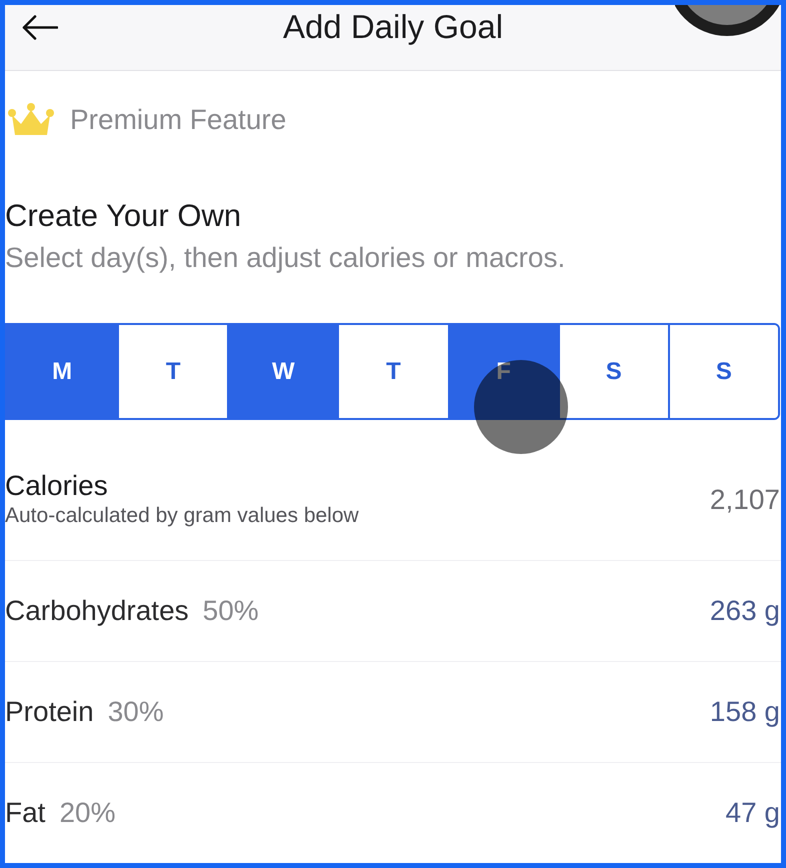  What do you see at coordinates (728, 20) in the screenshot?
I see `ring-icon` at bounding box center [728, 20].